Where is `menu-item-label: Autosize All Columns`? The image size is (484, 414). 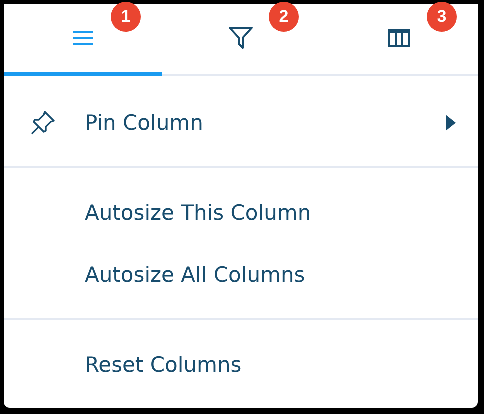 menu-item-label: Autosize All Columns is located at coordinates (195, 275).